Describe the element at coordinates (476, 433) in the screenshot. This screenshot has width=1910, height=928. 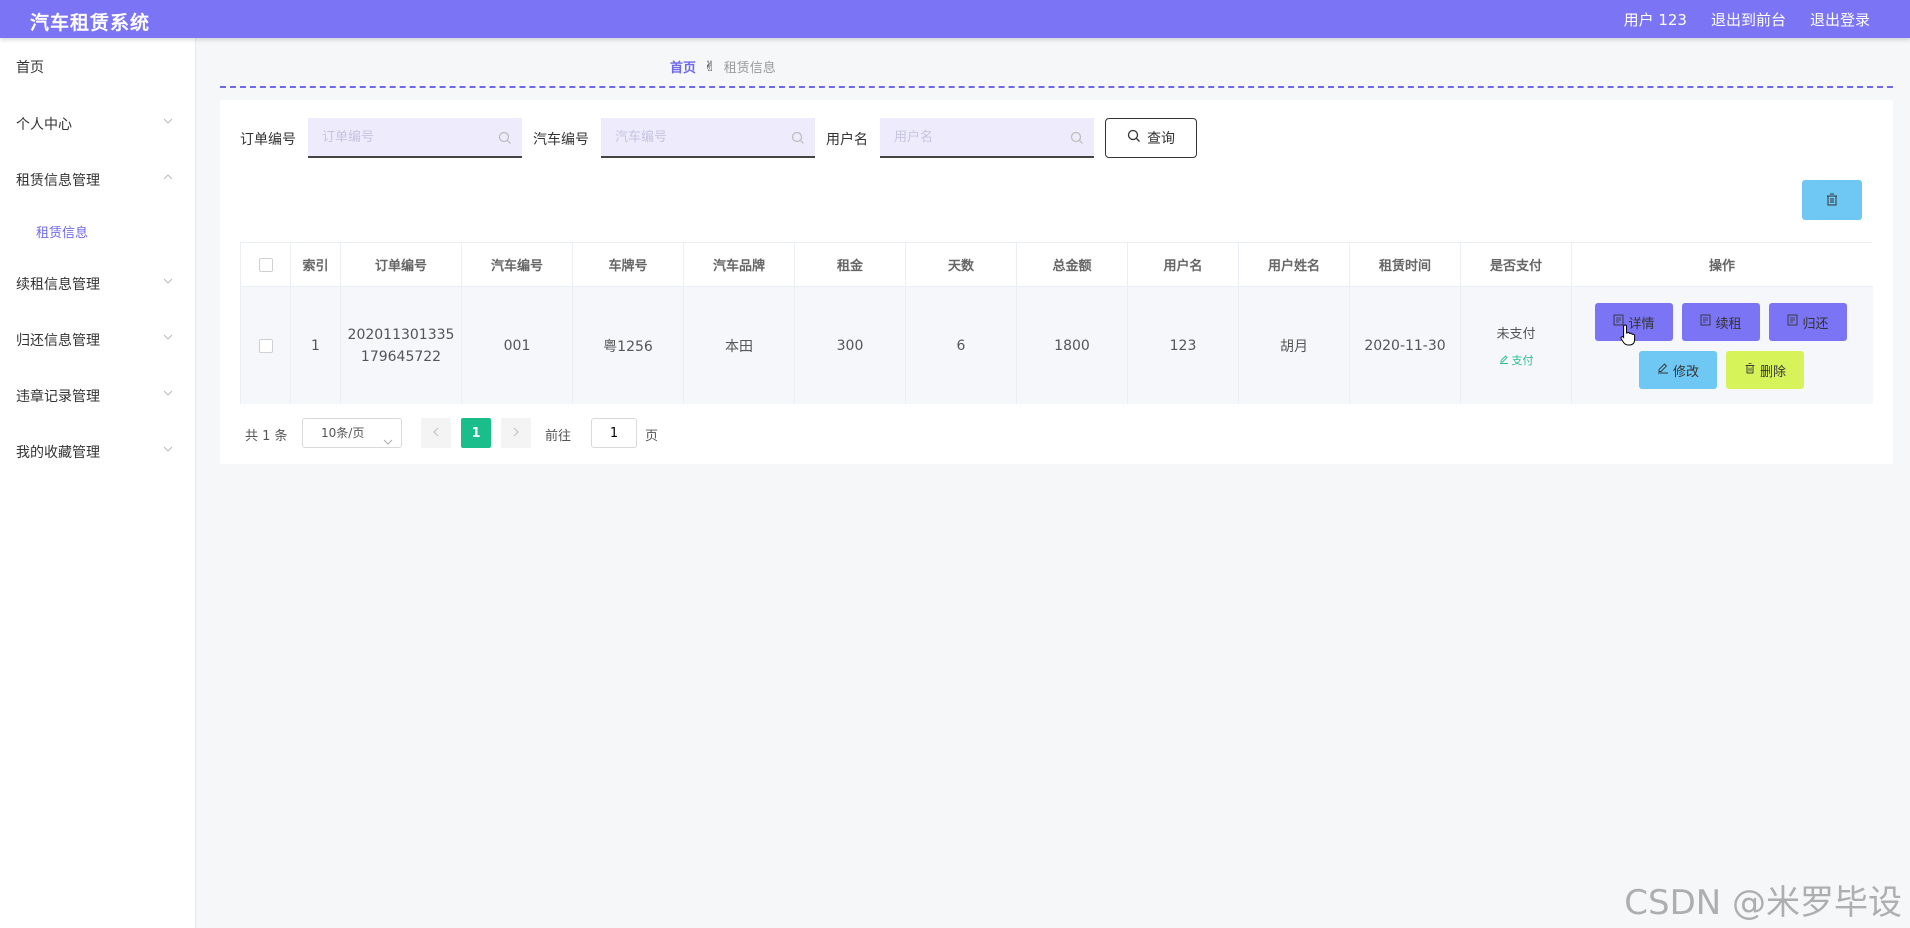
I see `page-number-current: 1` at that location.